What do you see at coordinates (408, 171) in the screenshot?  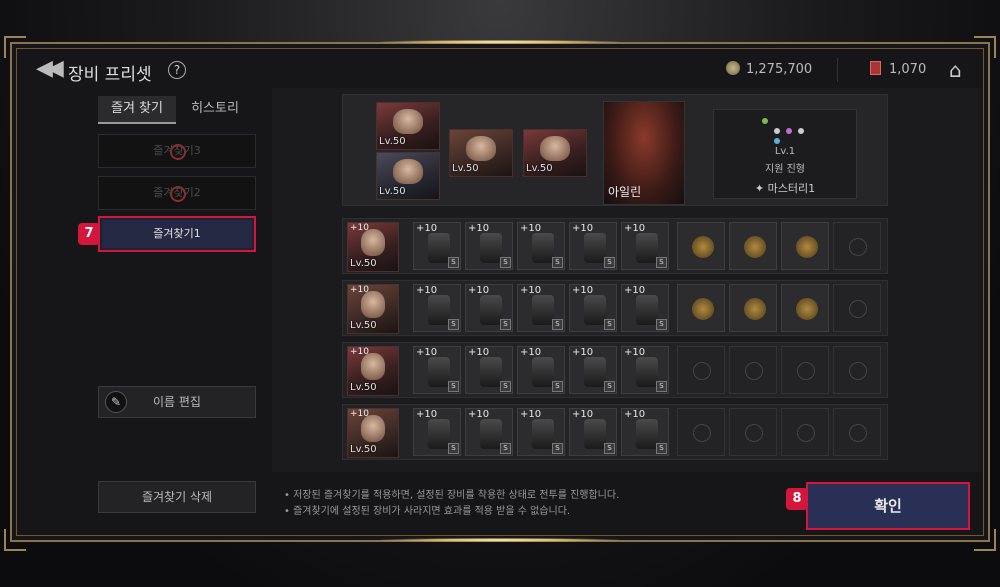 I see `hero-face` at bounding box center [408, 171].